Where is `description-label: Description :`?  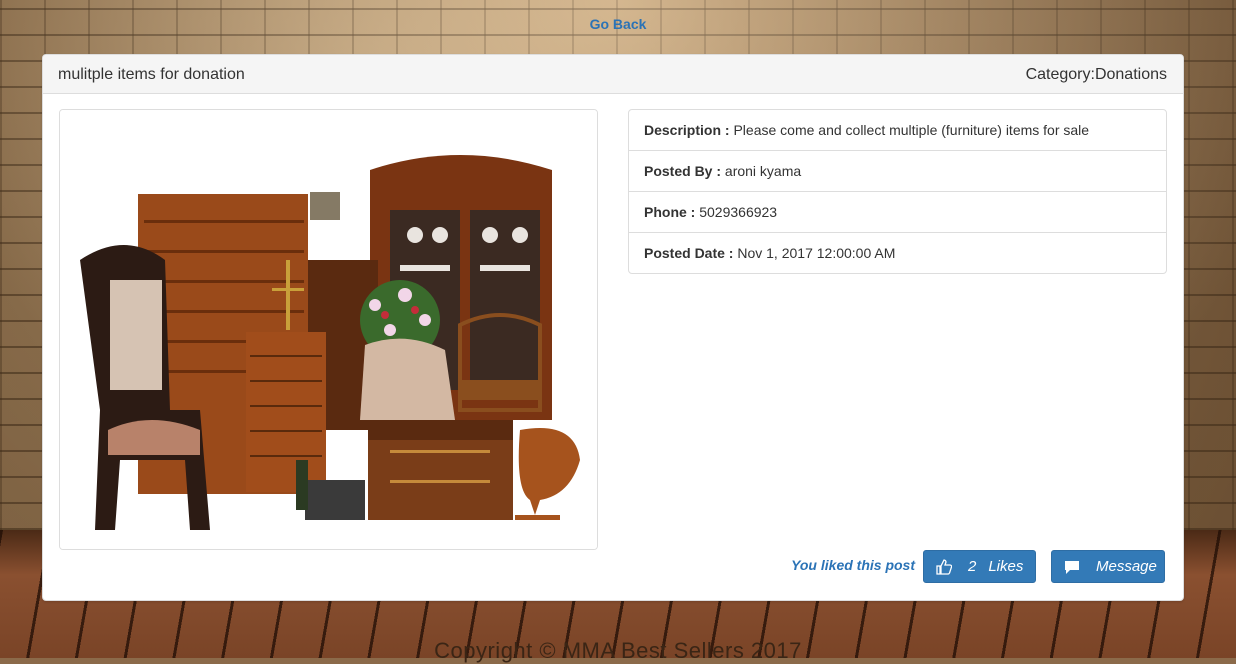
description-label: Description : is located at coordinates (689, 130).